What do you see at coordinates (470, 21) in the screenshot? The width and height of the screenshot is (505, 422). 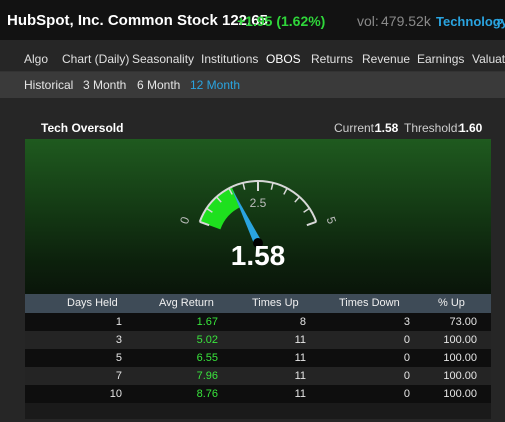 I see `sector-link: Technology` at bounding box center [470, 21].